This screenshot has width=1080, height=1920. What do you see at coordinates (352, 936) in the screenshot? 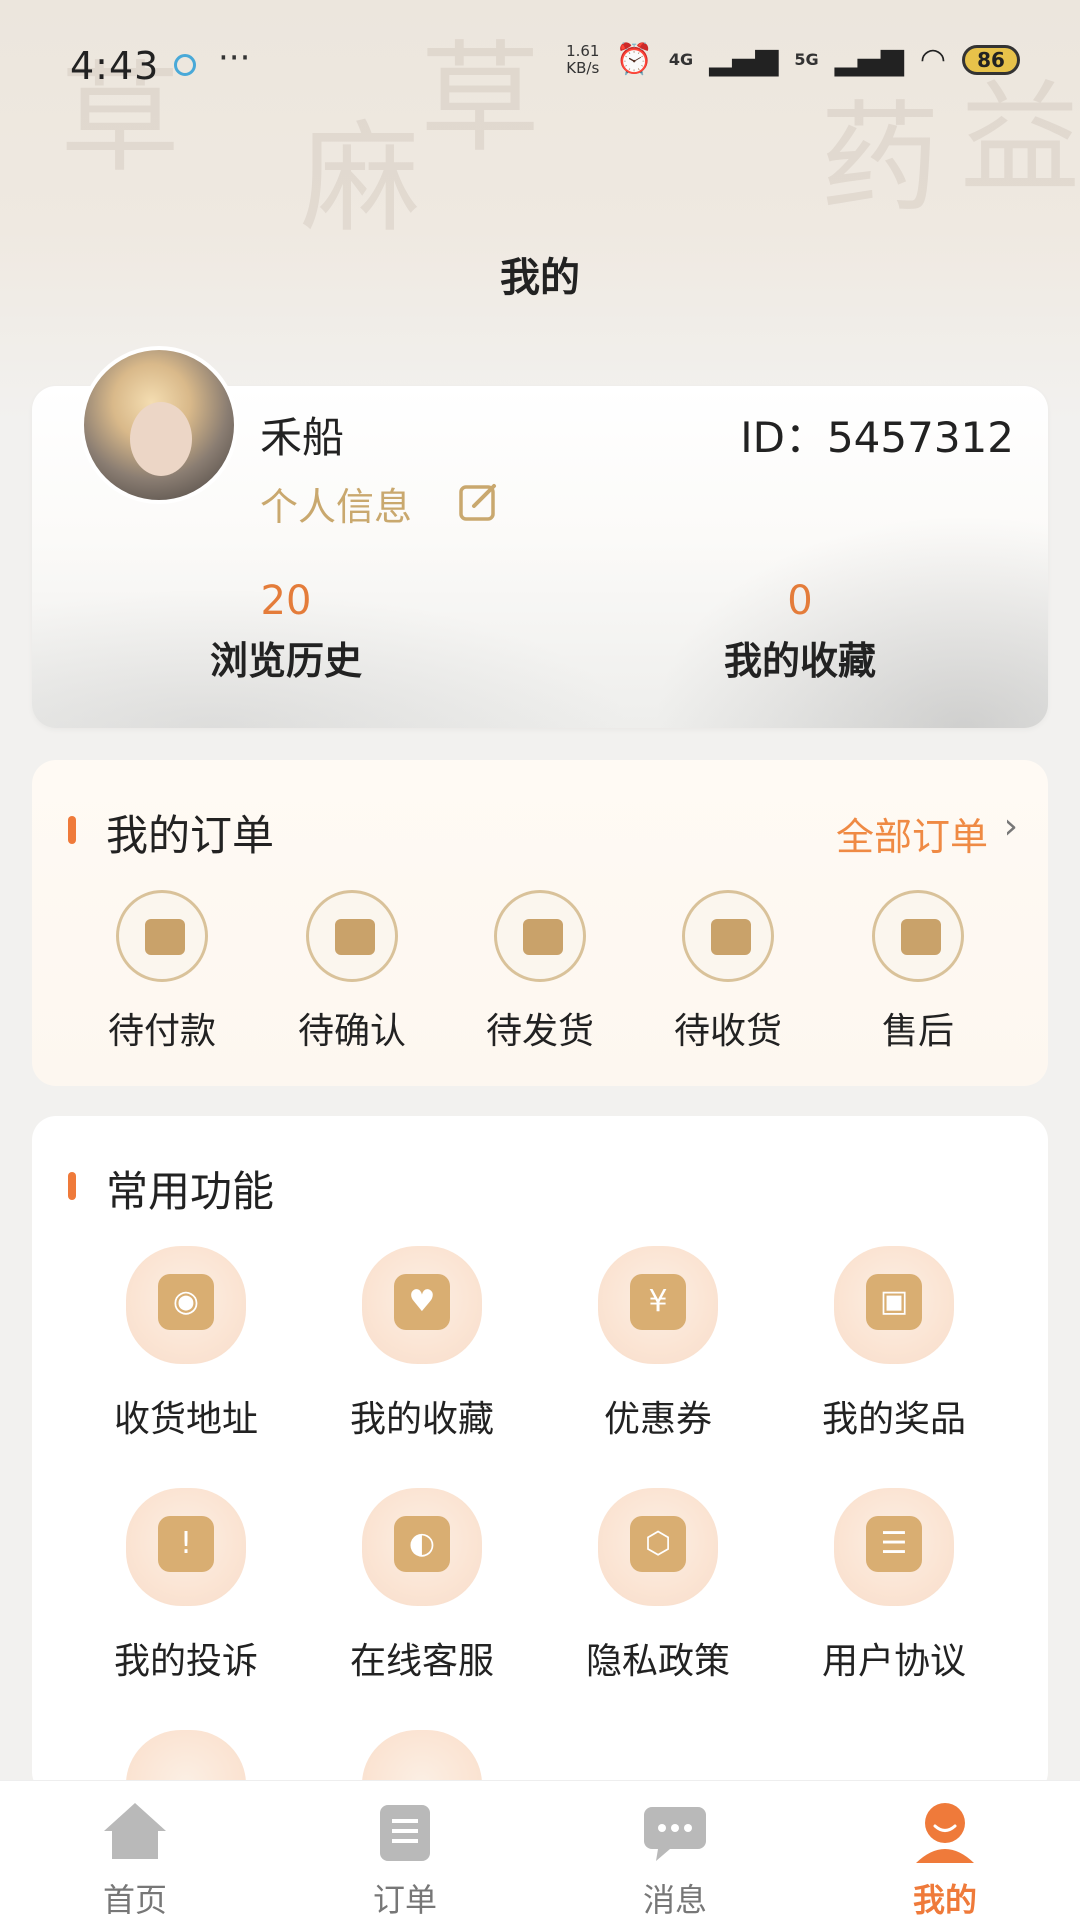
I see `confirm-icon` at bounding box center [352, 936].